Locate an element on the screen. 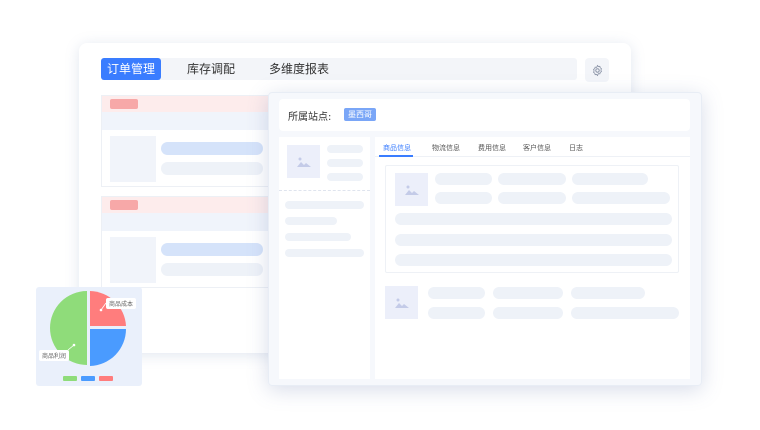 The image size is (760, 430). gear-icon is located at coordinates (597, 70).